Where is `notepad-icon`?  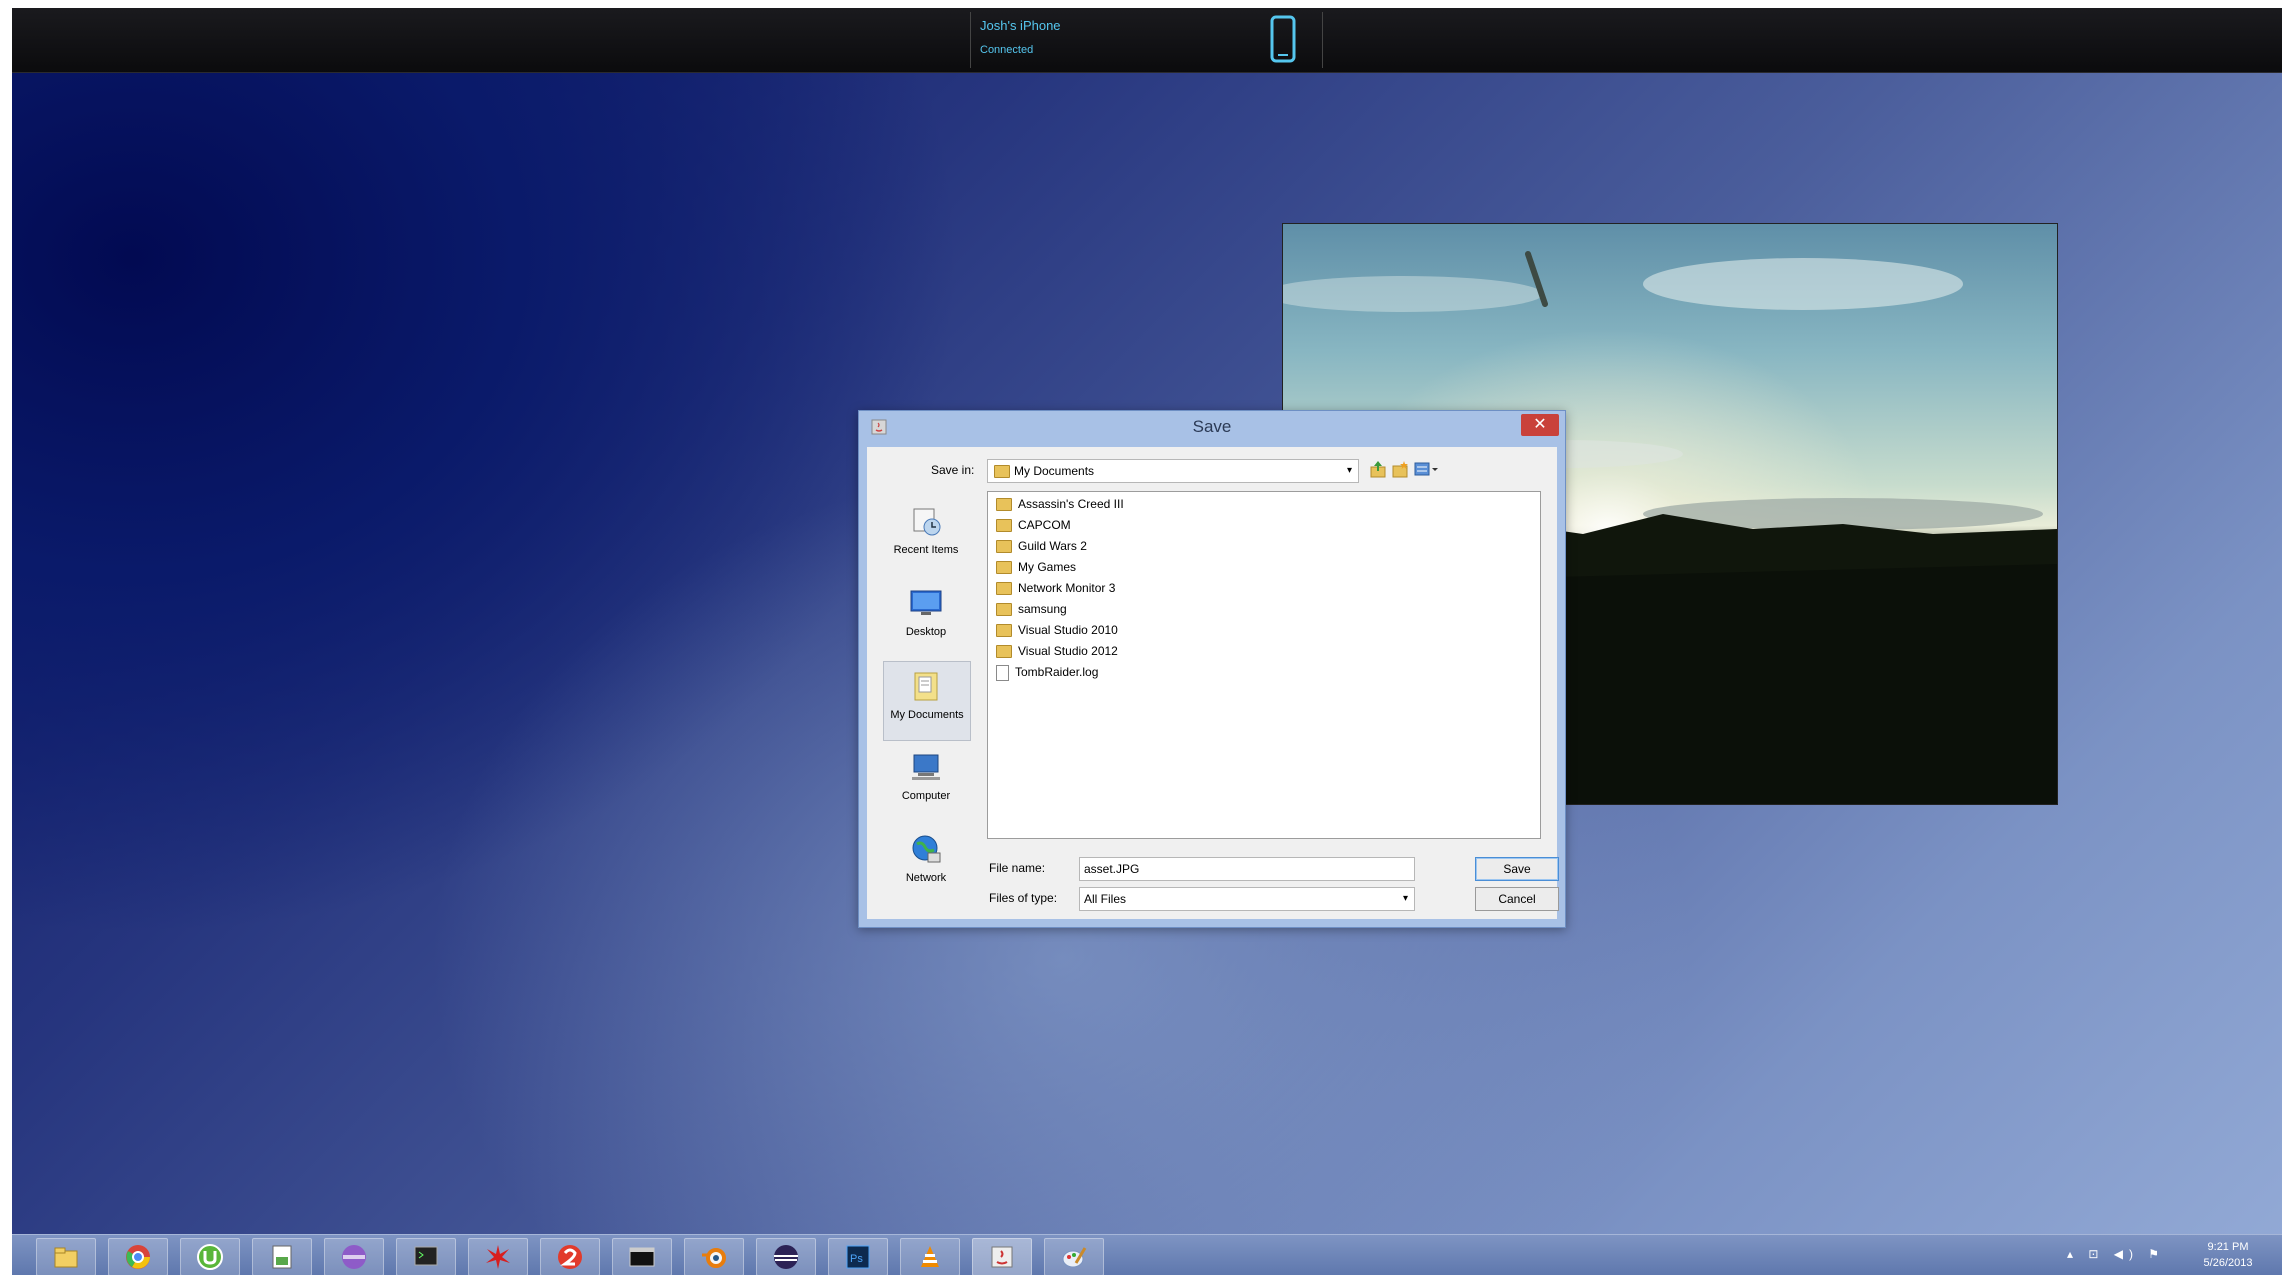 notepad-icon is located at coordinates (282, 1257).